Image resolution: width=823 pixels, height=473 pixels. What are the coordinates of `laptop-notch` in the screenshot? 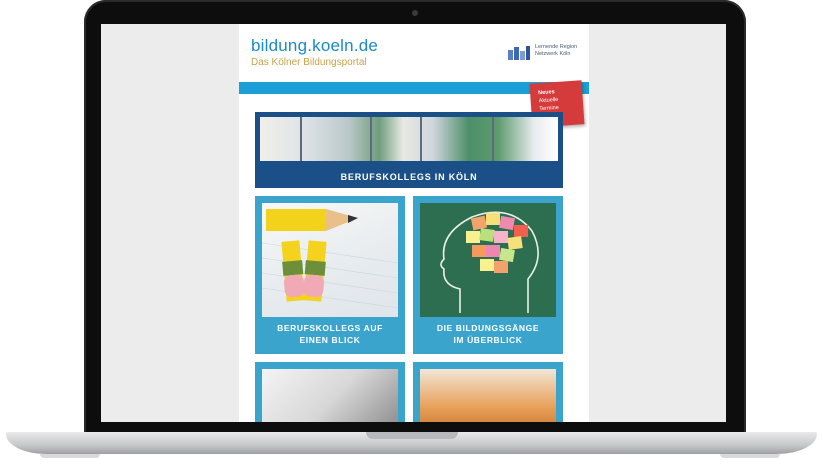 It's located at (412, 435).